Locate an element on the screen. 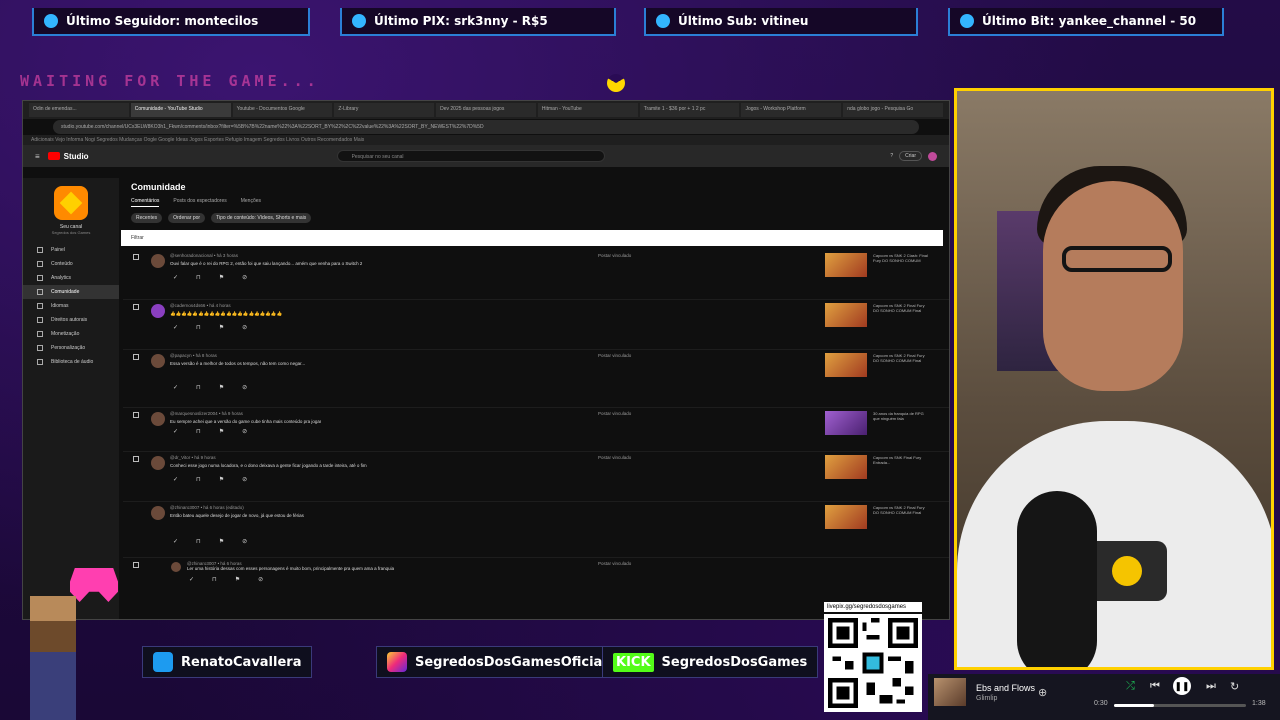 The height and width of the screenshot is (720, 1280). comment-author: @zhinaro3007 • há 6 horas (editado) is located at coordinates (207, 507).